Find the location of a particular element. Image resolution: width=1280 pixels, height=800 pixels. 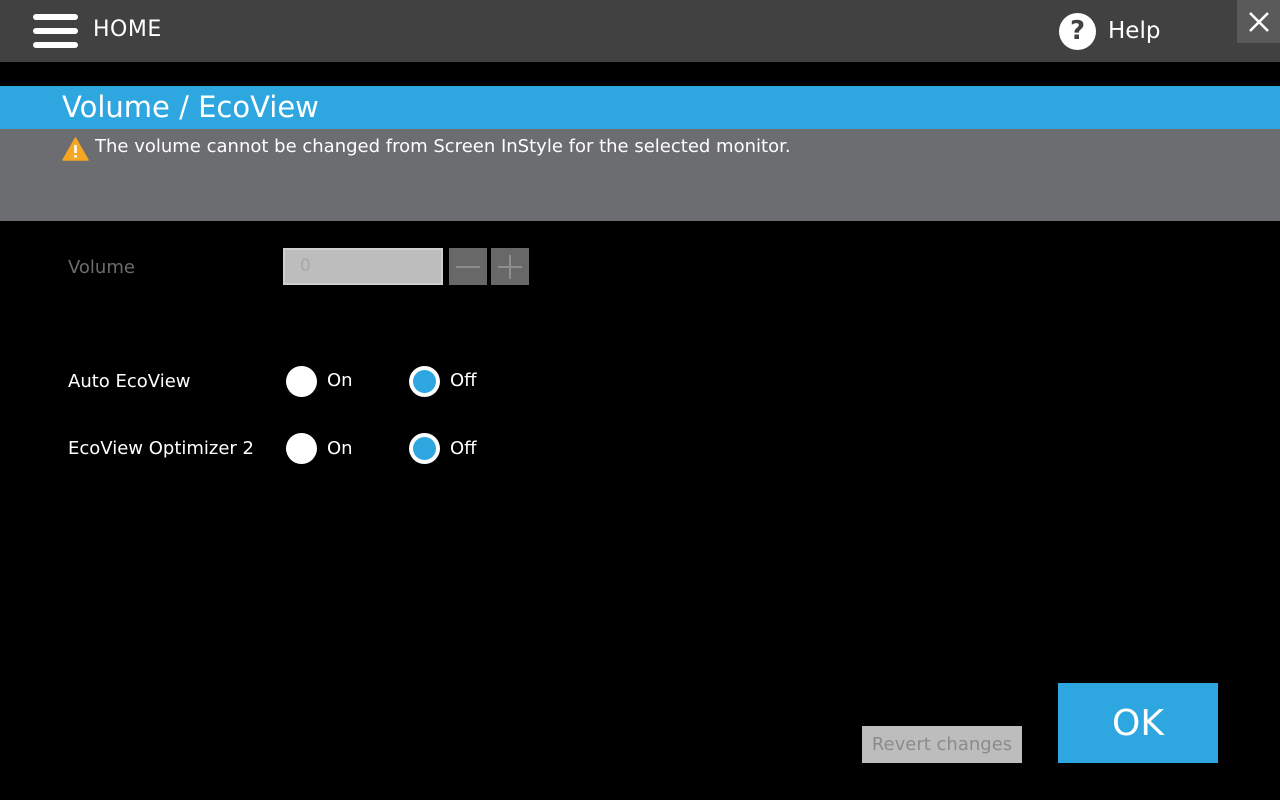

volume-increase-button is located at coordinates (510, 266).